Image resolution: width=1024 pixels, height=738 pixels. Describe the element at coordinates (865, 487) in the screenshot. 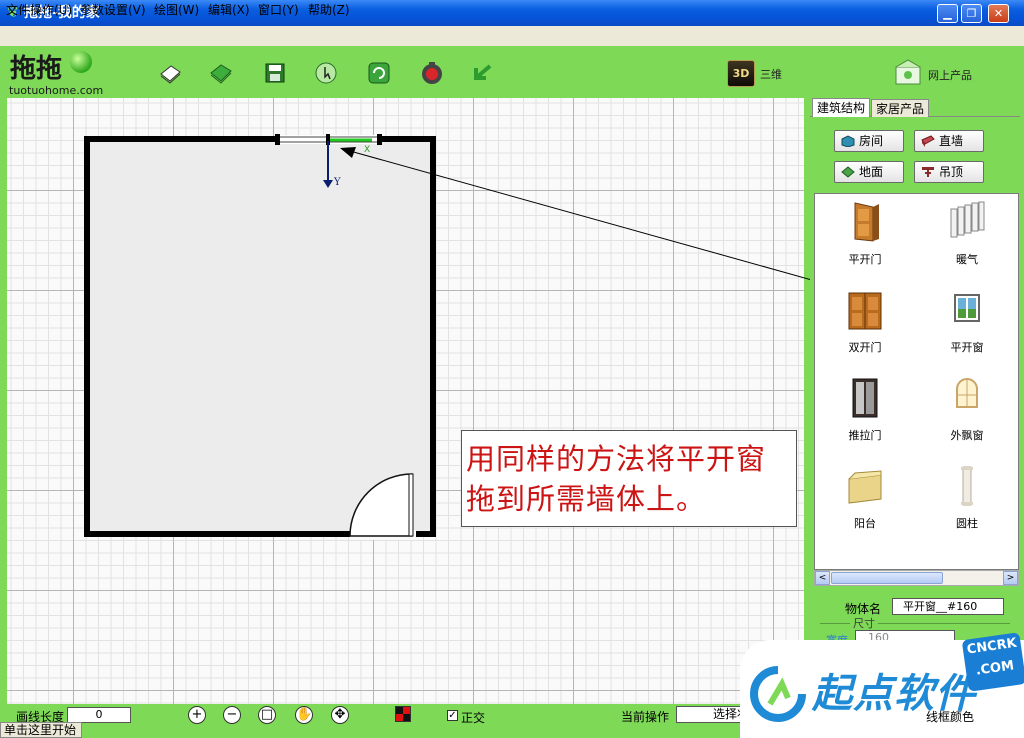

I see `balcony-icon` at that location.